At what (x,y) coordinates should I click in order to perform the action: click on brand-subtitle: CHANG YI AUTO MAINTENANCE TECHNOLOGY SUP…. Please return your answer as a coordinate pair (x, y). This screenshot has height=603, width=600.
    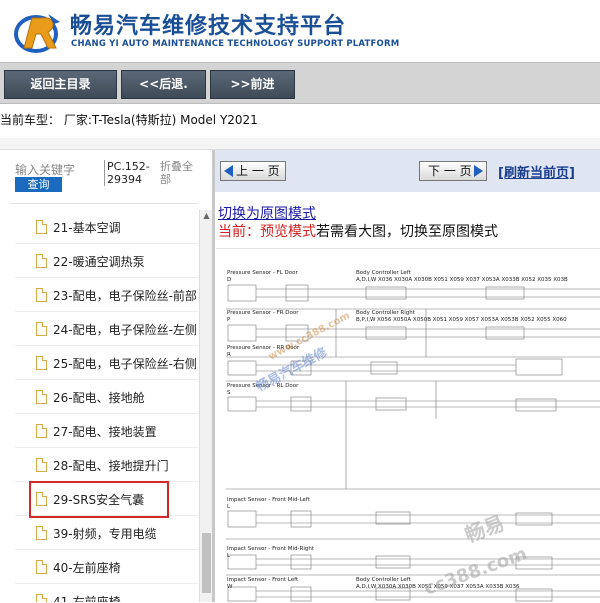
    Looking at the image, I should click on (235, 44).